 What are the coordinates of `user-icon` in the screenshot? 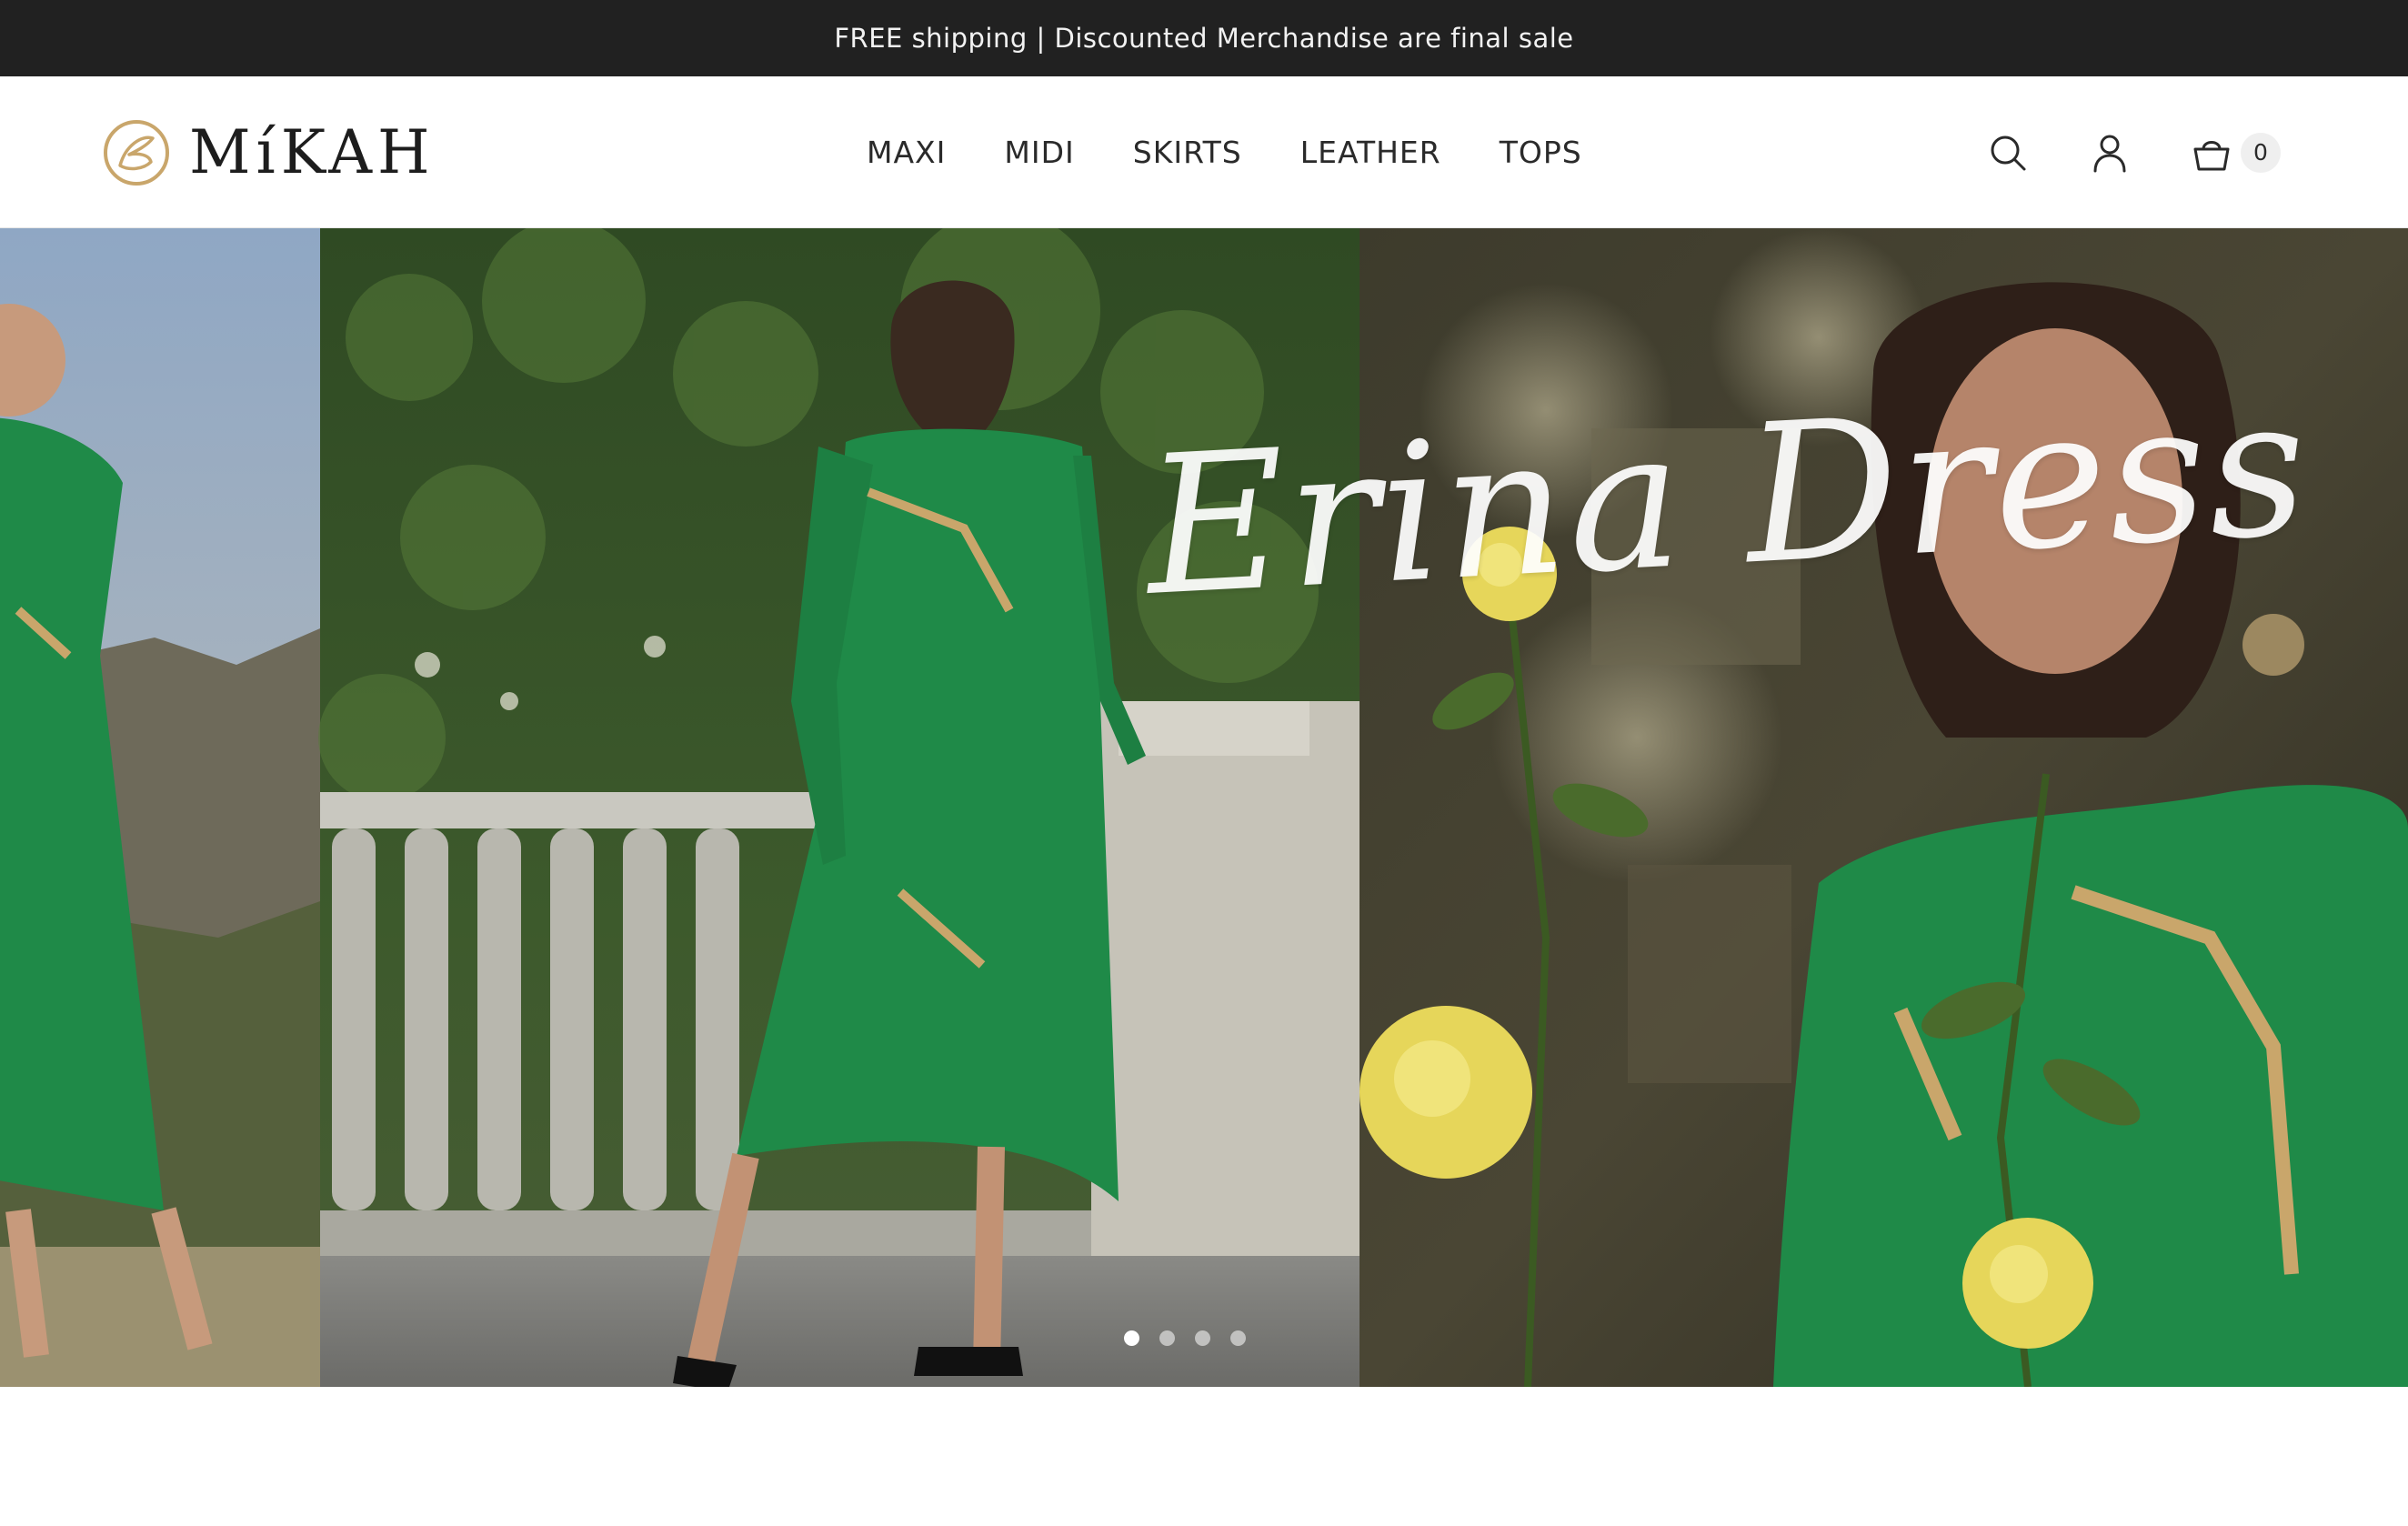 It's located at (2109, 153).